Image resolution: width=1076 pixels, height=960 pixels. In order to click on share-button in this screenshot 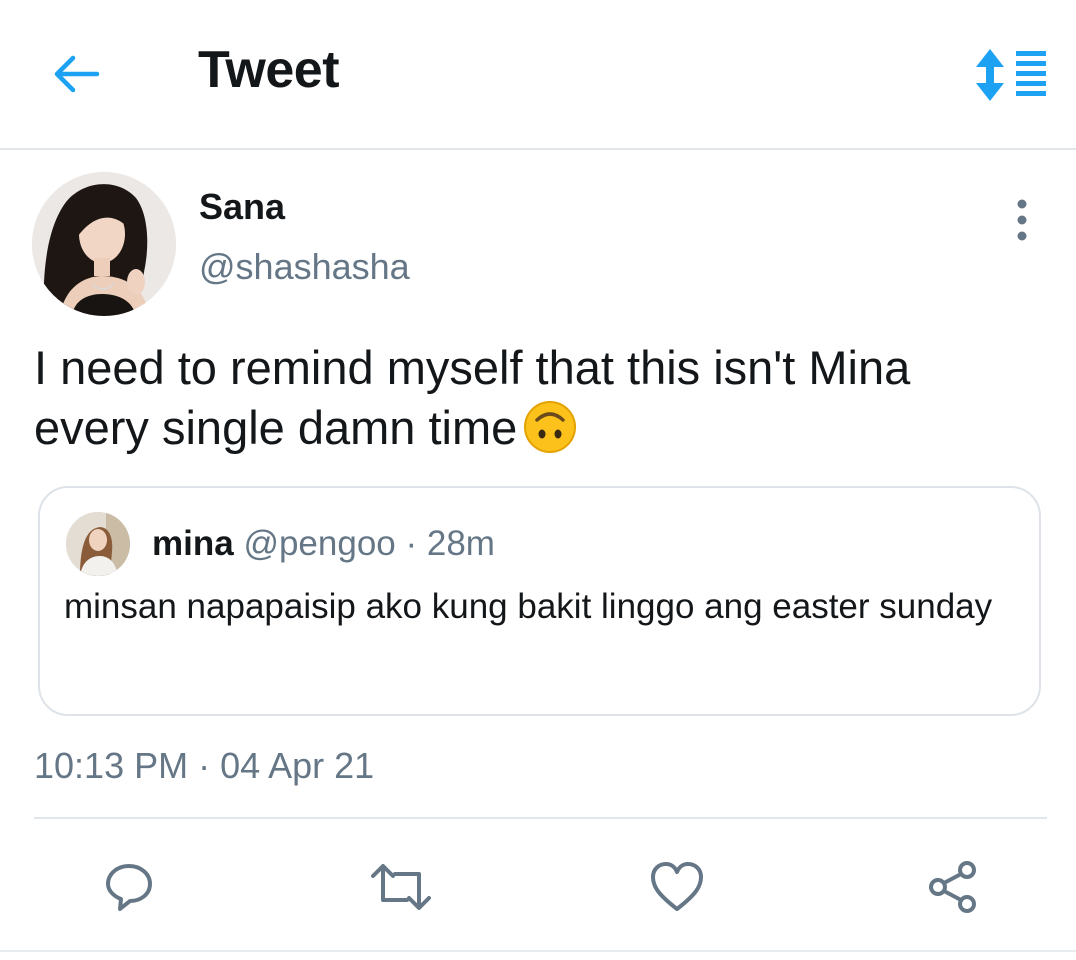, I will do `click(953, 887)`.